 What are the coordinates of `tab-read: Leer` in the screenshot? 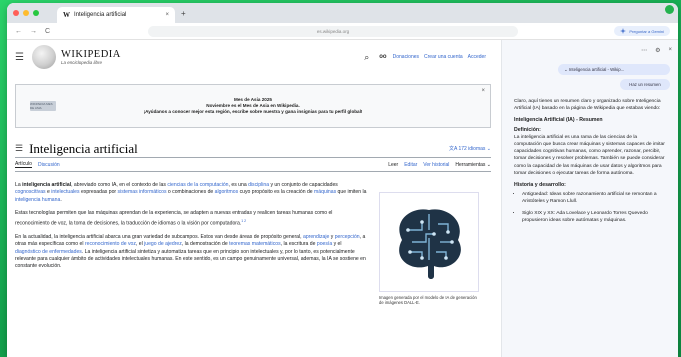 It's located at (393, 165).